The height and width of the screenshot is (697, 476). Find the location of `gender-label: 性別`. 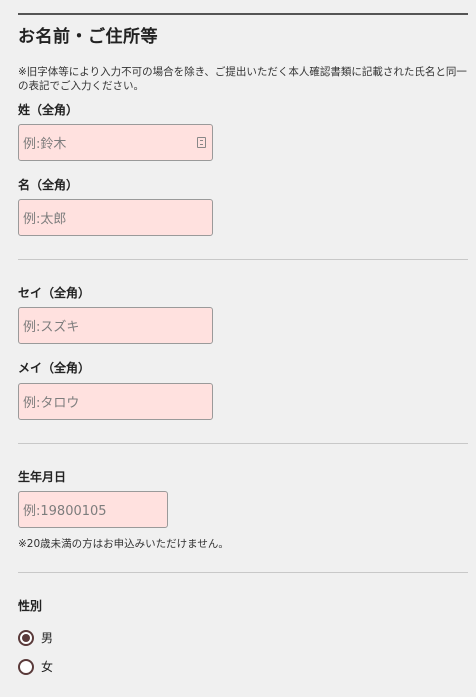

gender-label: 性別 is located at coordinates (30, 606).